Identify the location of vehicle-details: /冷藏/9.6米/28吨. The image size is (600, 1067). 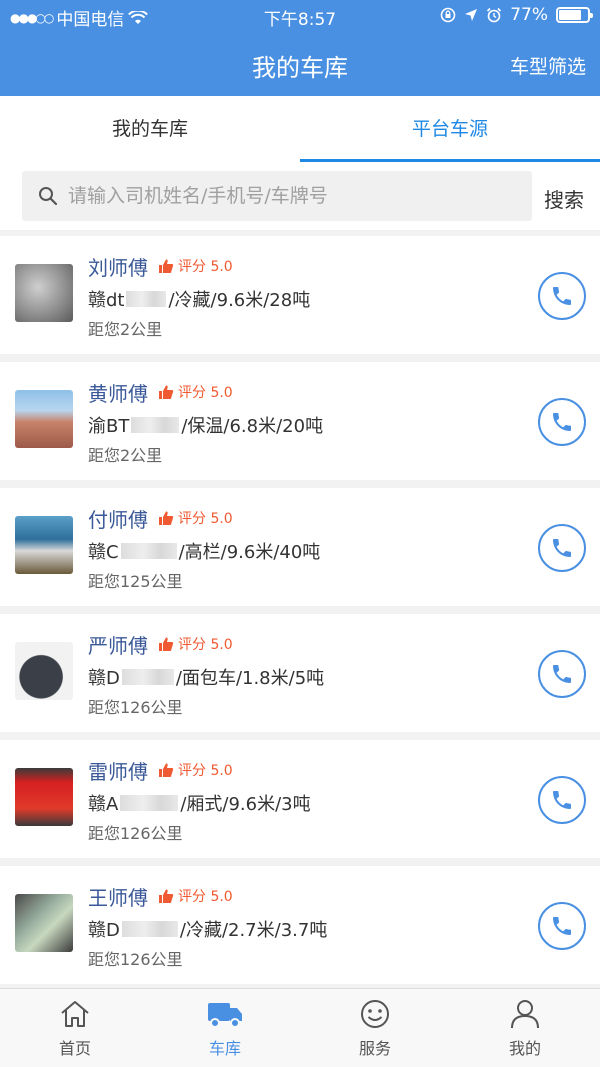
(239, 300).